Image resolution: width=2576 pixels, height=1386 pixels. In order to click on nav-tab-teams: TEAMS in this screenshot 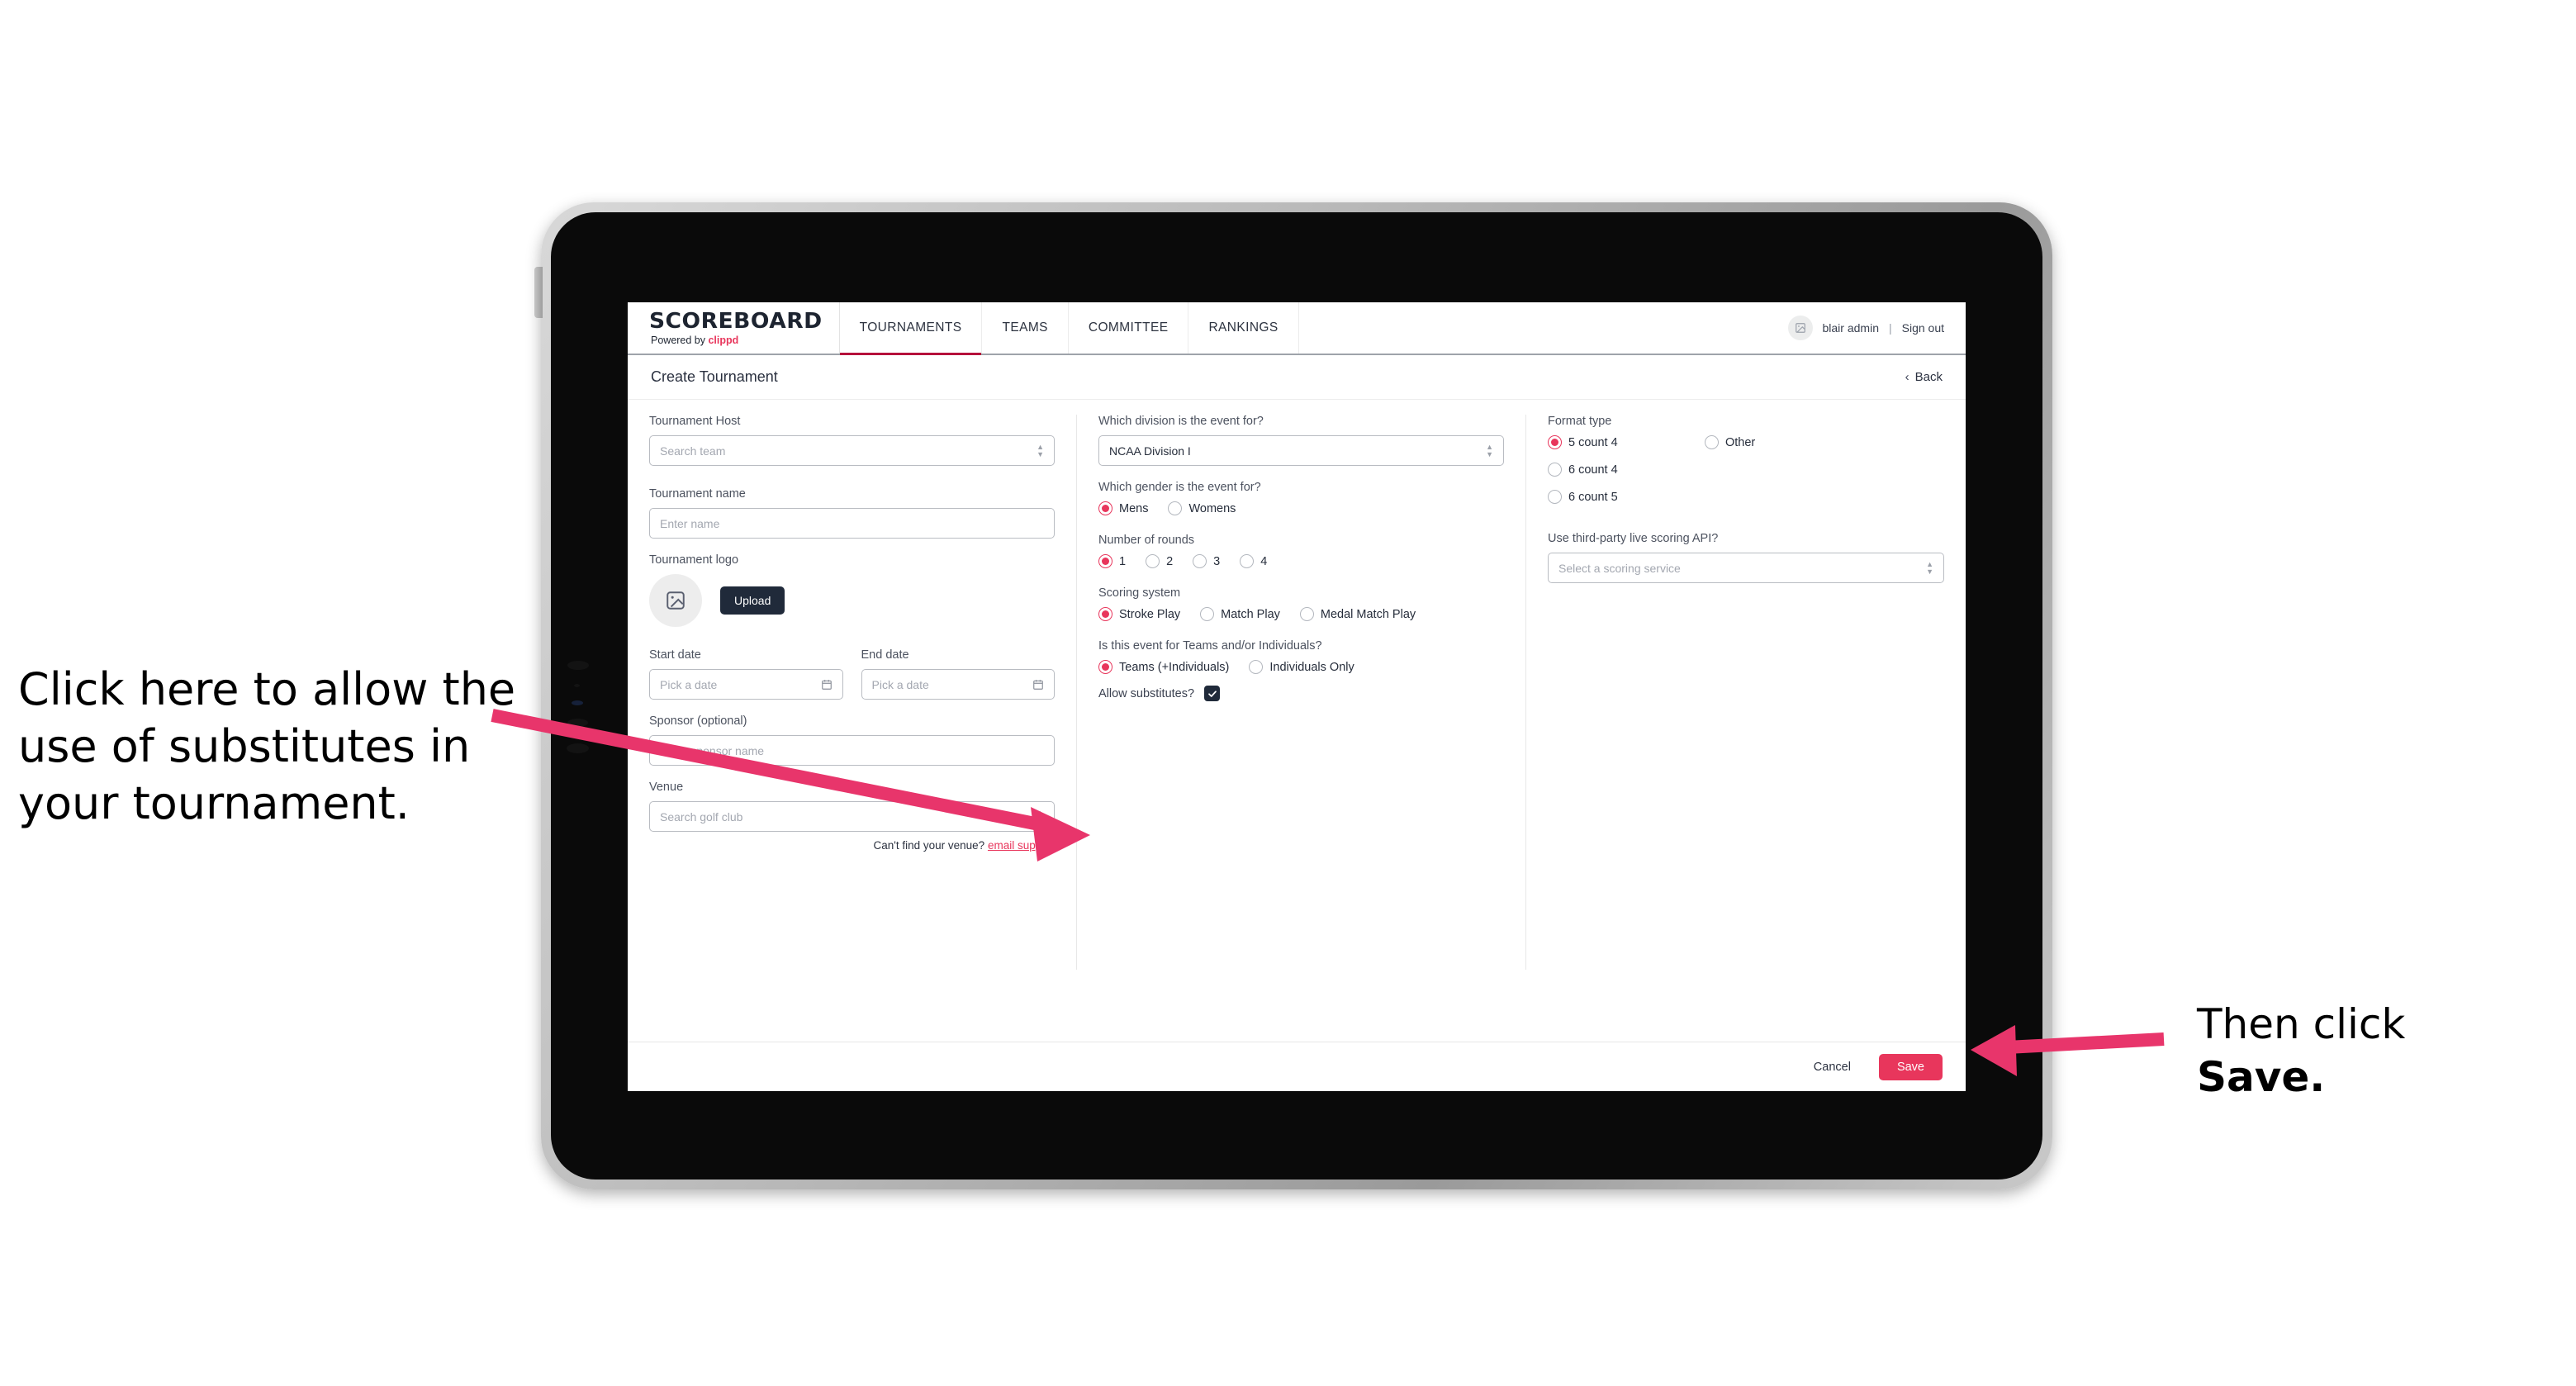, I will do `click(1025, 328)`.